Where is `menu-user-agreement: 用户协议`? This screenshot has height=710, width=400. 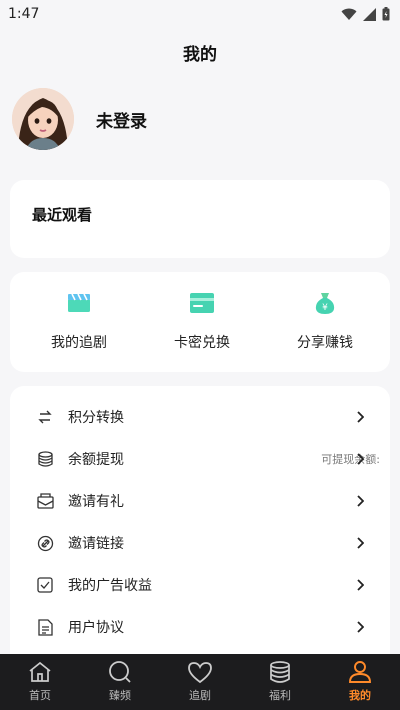
menu-user-agreement: 用户协议 is located at coordinates (200, 627).